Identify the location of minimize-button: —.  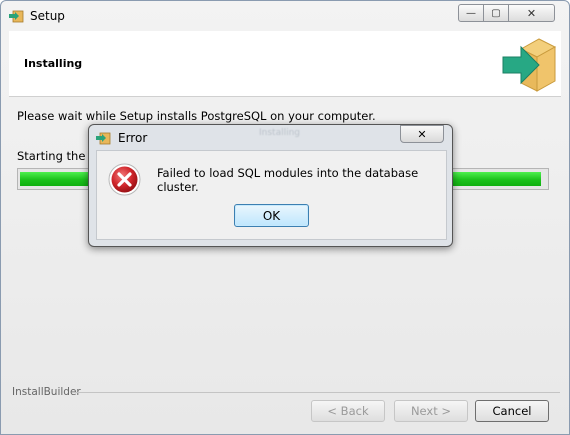
(471, 13).